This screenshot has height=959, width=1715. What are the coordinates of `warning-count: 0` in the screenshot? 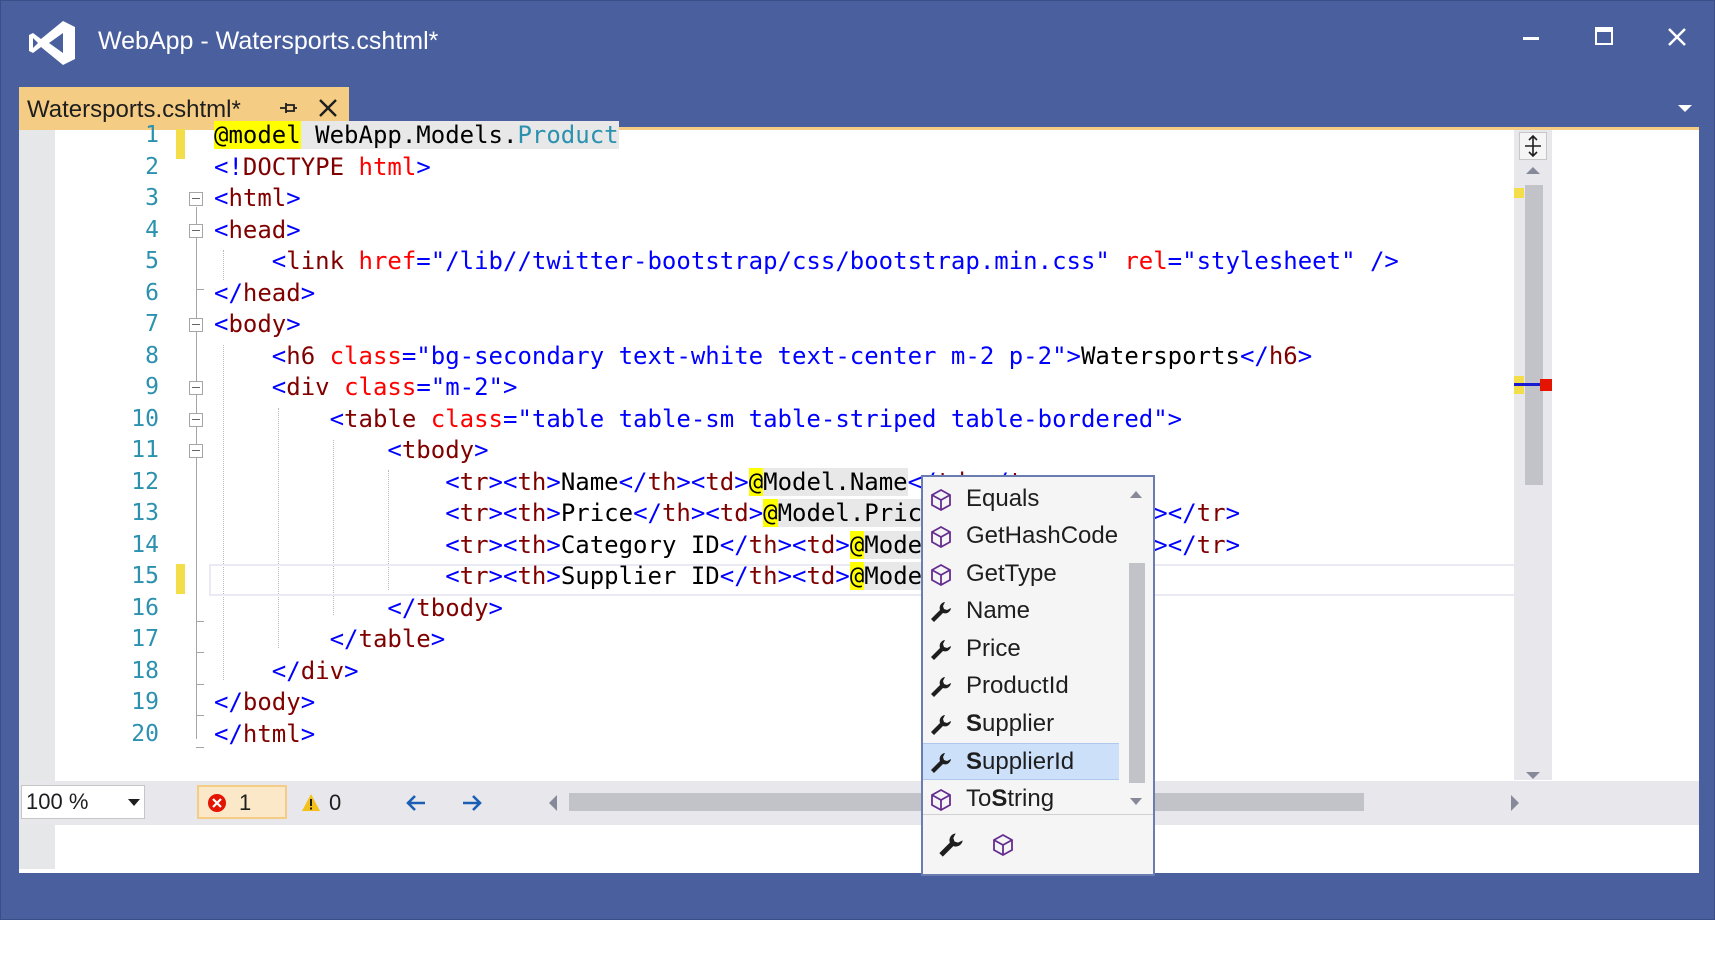 It's located at (335, 802).